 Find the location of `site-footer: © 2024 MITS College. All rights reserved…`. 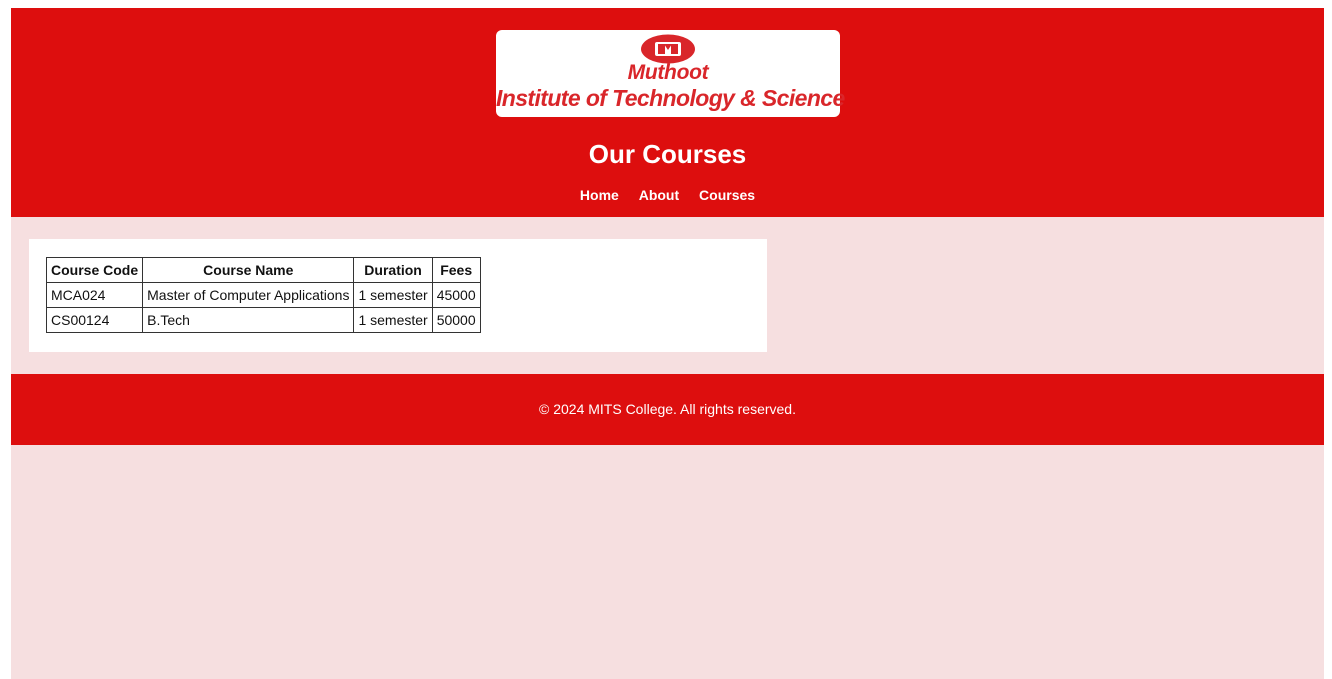

site-footer: © 2024 MITS College. All rights reserved… is located at coordinates (667, 409).